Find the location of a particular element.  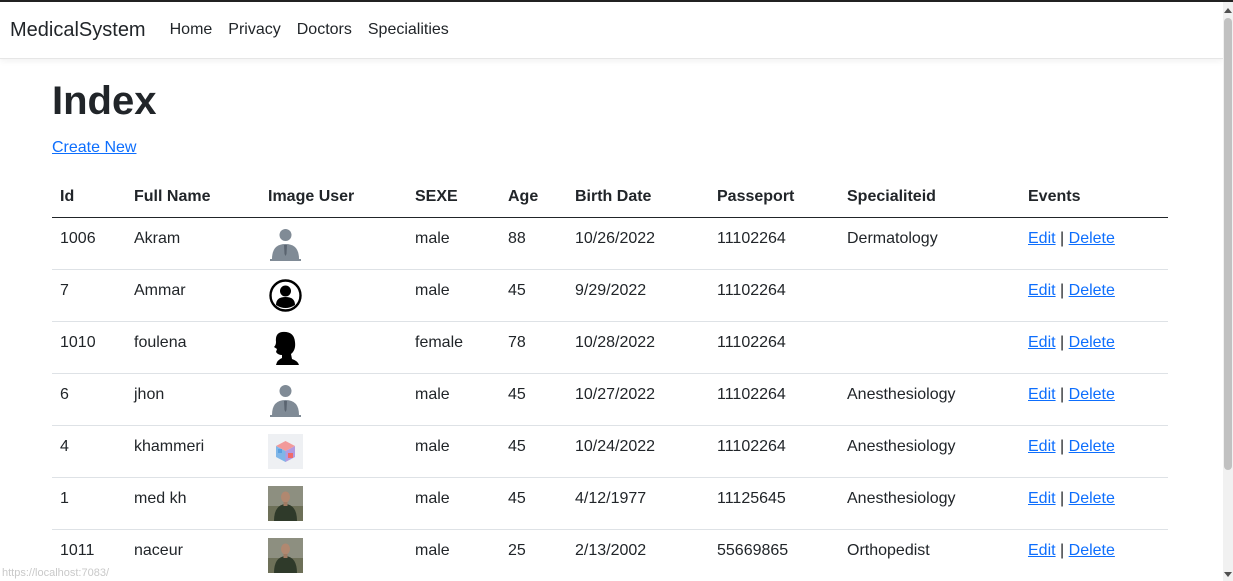

cell-id: 1010 is located at coordinates (89, 347).